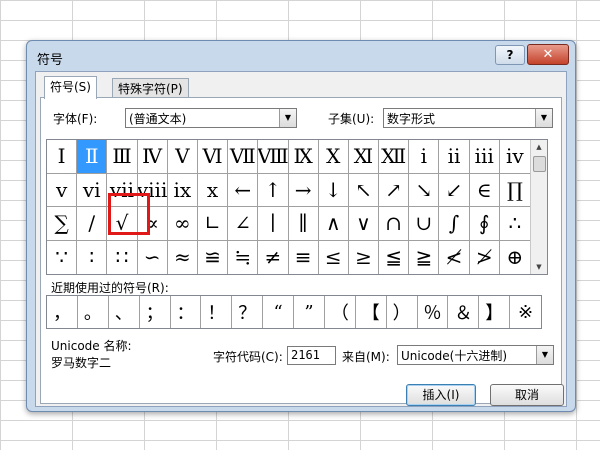 The image size is (600, 450). Describe the element at coordinates (92, 257) in the screenshot. I see `symbol-cell: ∶` at that location.